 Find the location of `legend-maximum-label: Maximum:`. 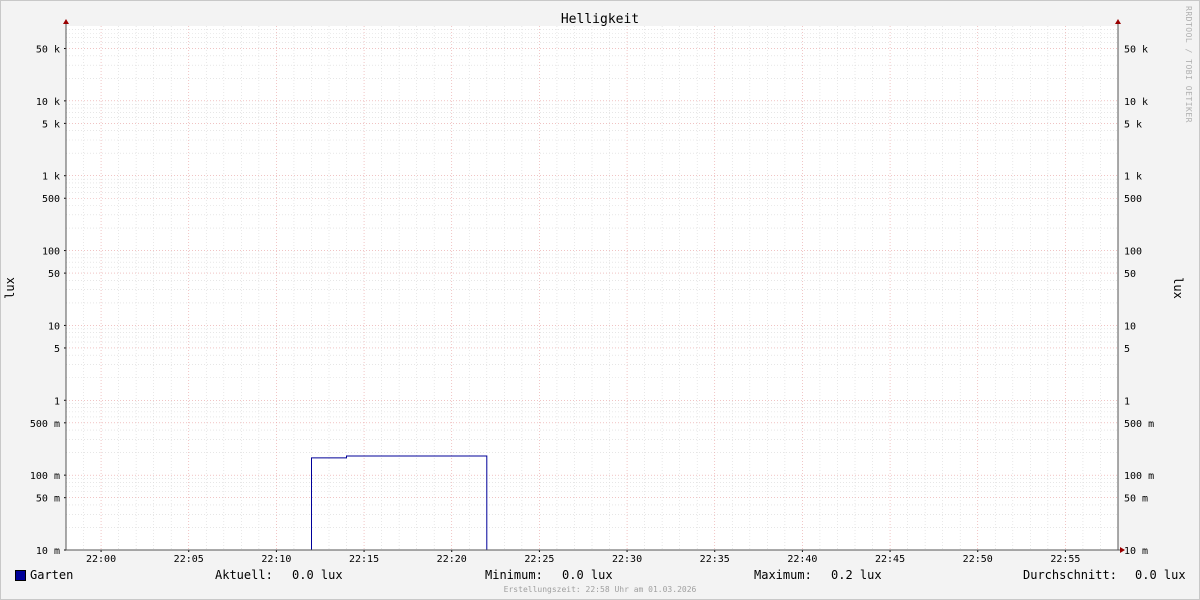

legend-maximum-label: Maximum: is located at coordinates (783, 575).